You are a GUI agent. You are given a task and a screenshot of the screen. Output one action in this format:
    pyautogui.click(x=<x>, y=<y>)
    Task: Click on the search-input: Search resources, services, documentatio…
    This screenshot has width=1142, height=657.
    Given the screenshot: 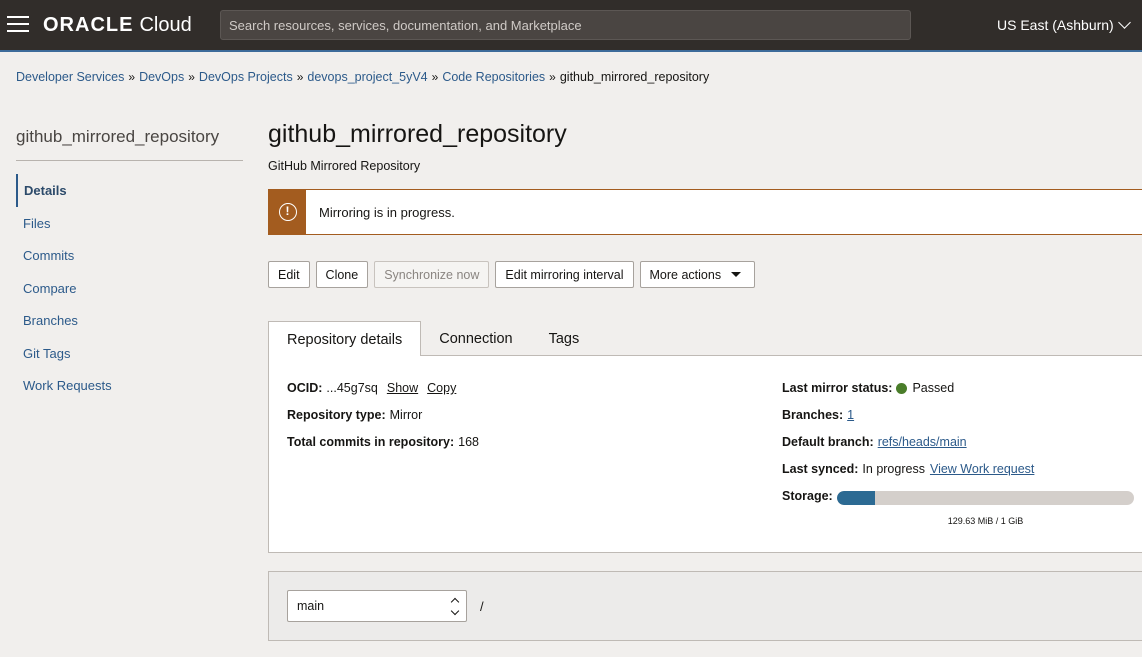 What is the action you would take?
    pyautogui.click(x=565, y=25)
    